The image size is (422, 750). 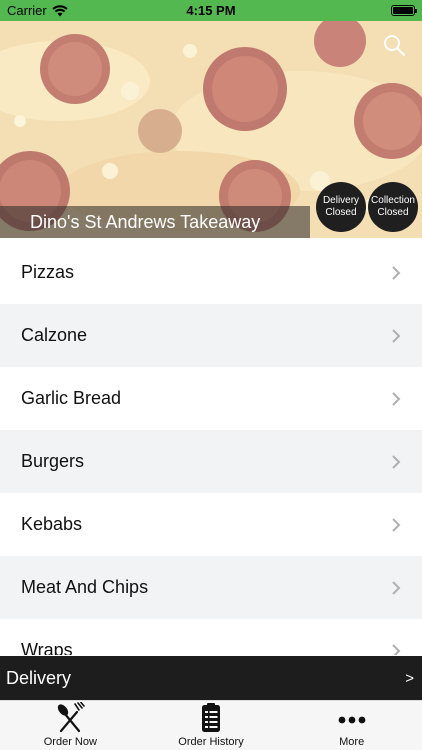 I want to click on menu-item-label: Wraps, so click(x=47, y=647).